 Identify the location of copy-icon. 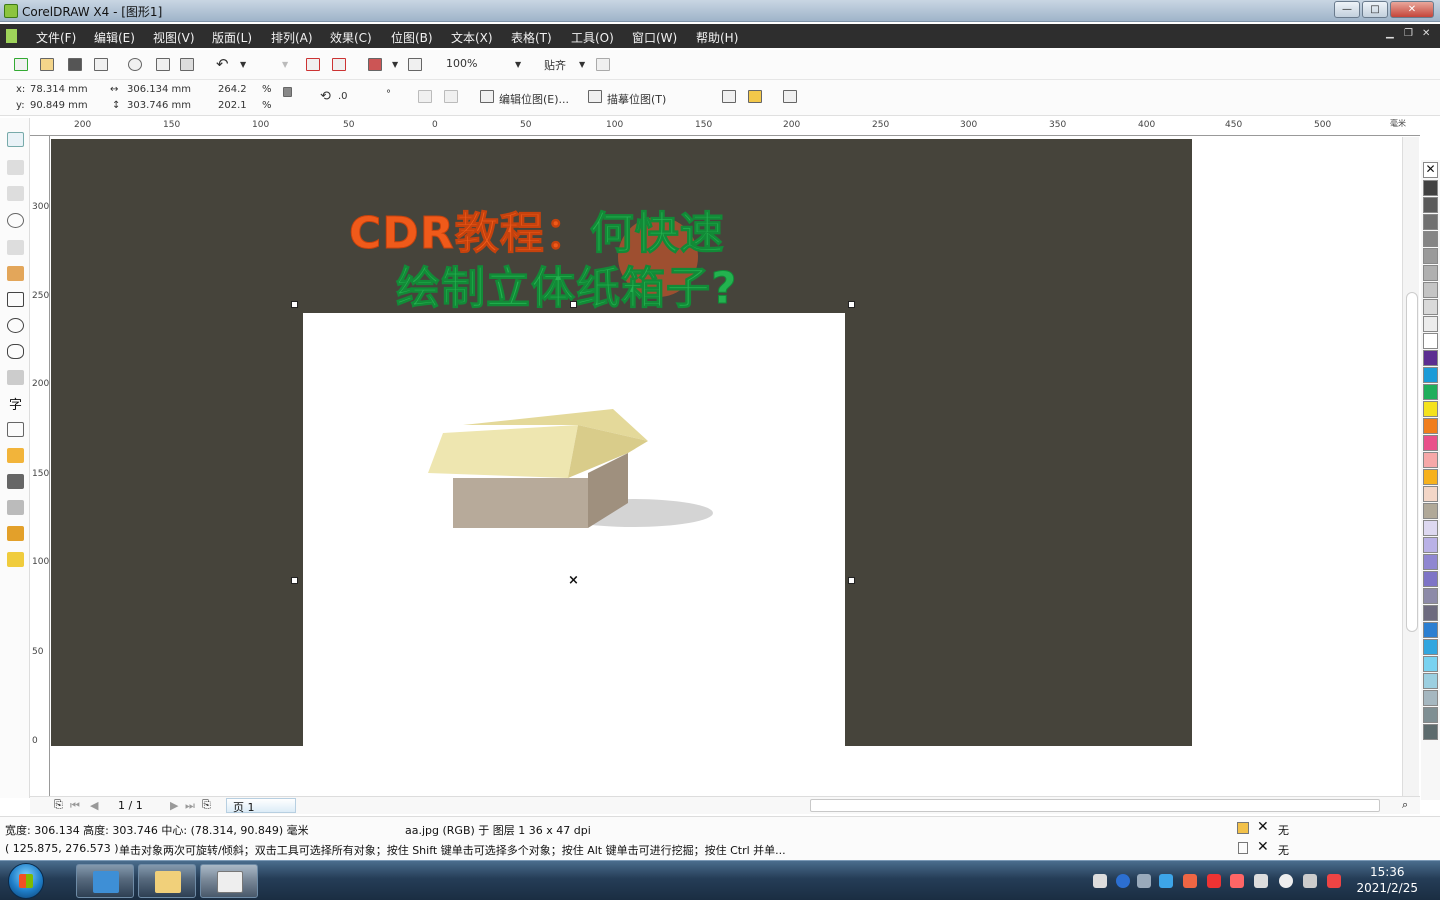
(163, 64).